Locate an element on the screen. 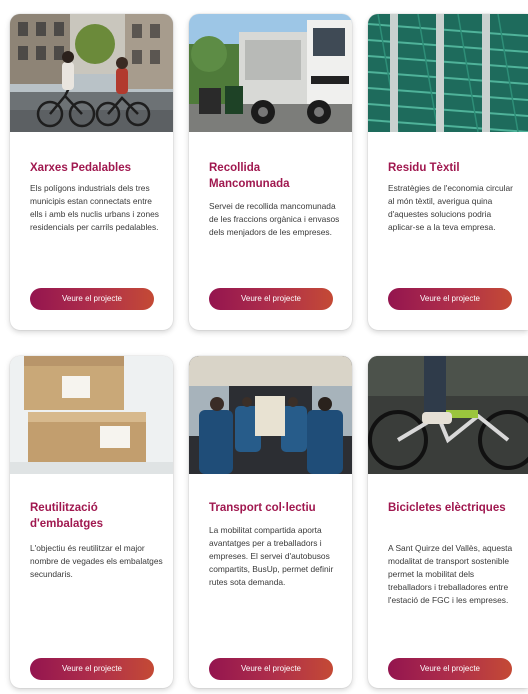  card-title: Recollida Mancomunada is located at coordinates (249, 176).